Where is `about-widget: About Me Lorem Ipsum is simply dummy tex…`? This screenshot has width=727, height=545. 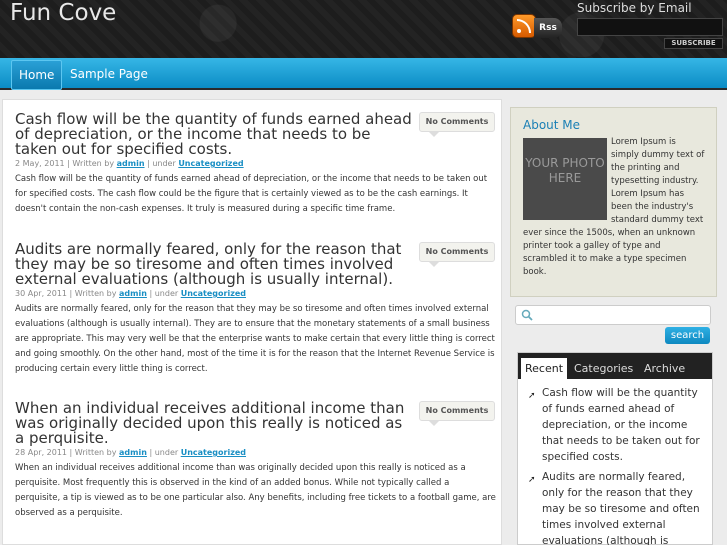 about-widget: About Me Lorem Ipsum is simply dummy tex… is located at coordinates (613, 202).